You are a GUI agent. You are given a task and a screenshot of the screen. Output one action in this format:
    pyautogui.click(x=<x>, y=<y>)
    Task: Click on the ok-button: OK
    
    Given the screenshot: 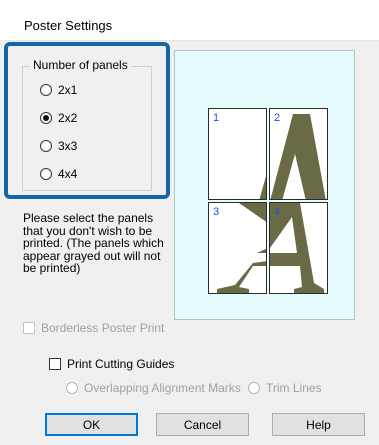 What is the action you would take?
    pyautogui.click(x=91, y=424)
    